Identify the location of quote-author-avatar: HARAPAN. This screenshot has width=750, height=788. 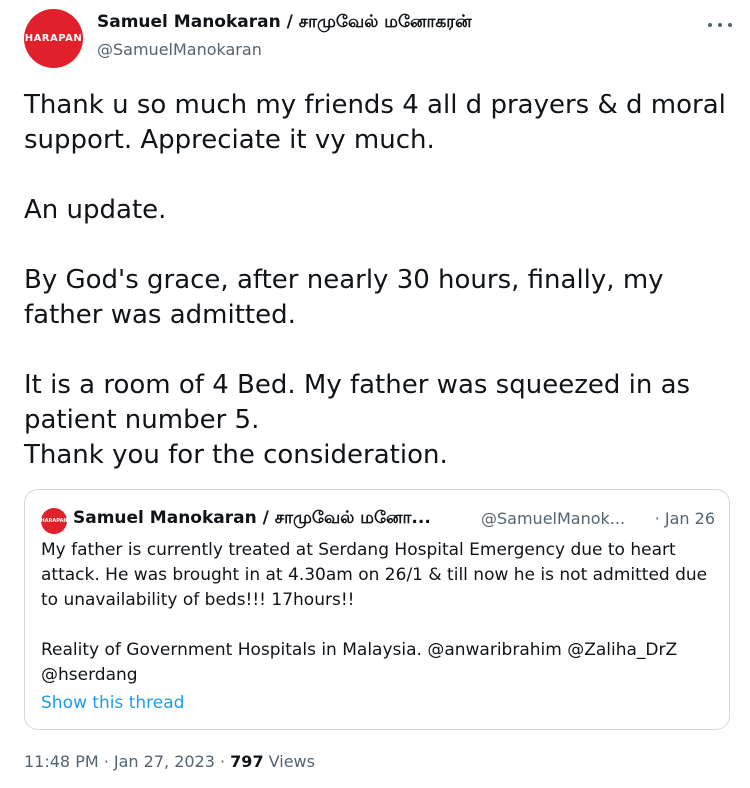
(54, 521).